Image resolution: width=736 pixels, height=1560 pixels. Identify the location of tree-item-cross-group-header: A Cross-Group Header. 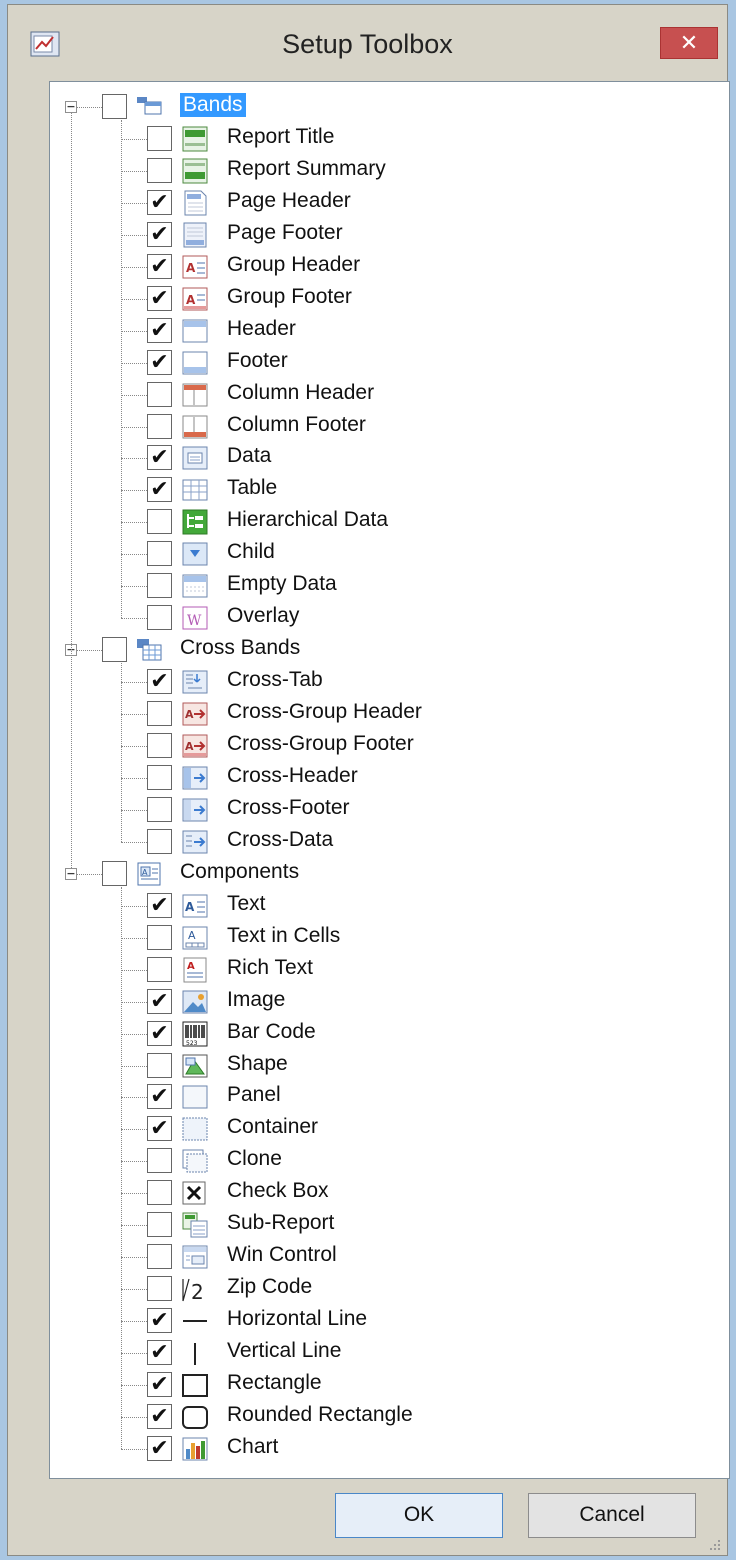
(380, 714).